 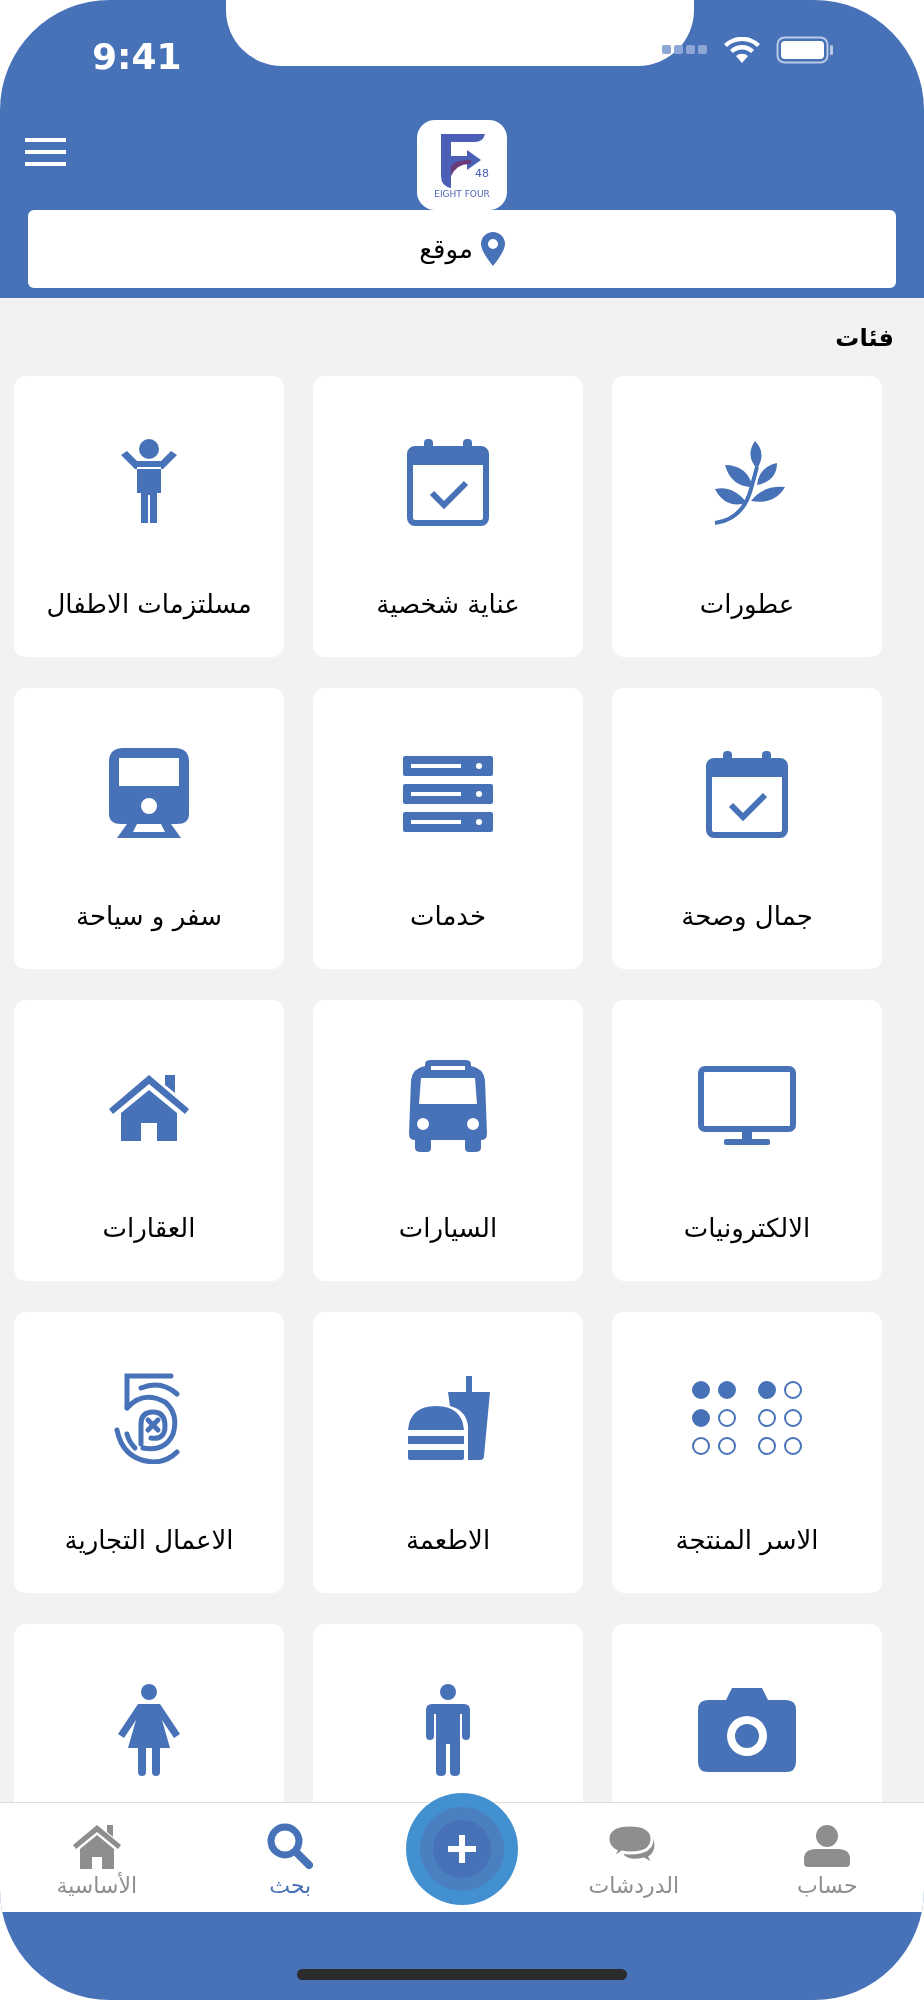 I want to click on woman-icon, so click(x=149, y=1730).